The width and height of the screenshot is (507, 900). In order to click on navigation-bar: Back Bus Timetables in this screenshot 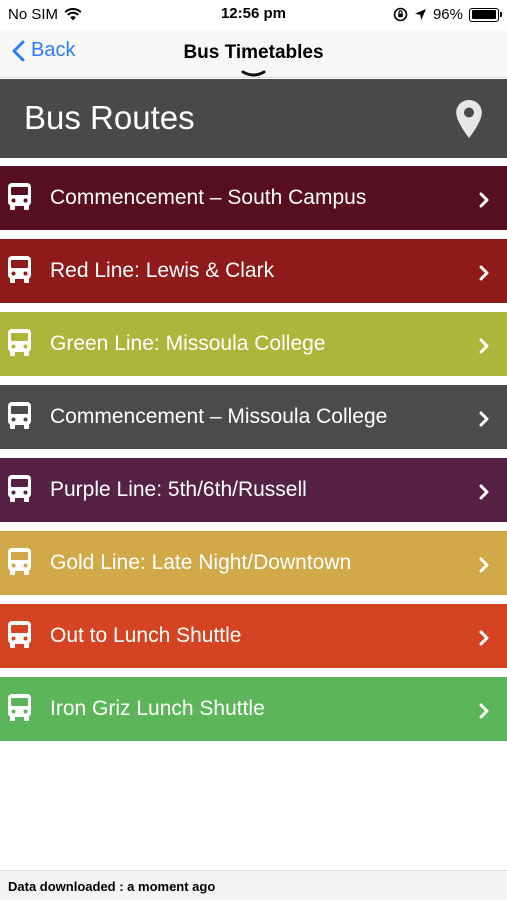, I will do `click(253, 54)`.